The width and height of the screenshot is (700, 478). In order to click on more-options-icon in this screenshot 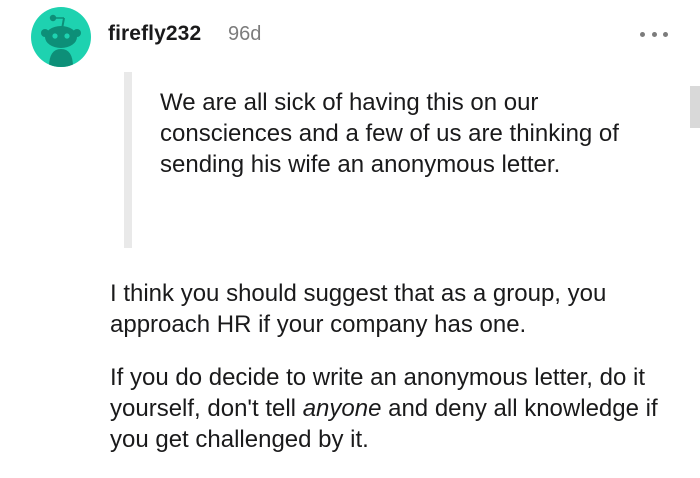, I will do `click(654, 34)`.